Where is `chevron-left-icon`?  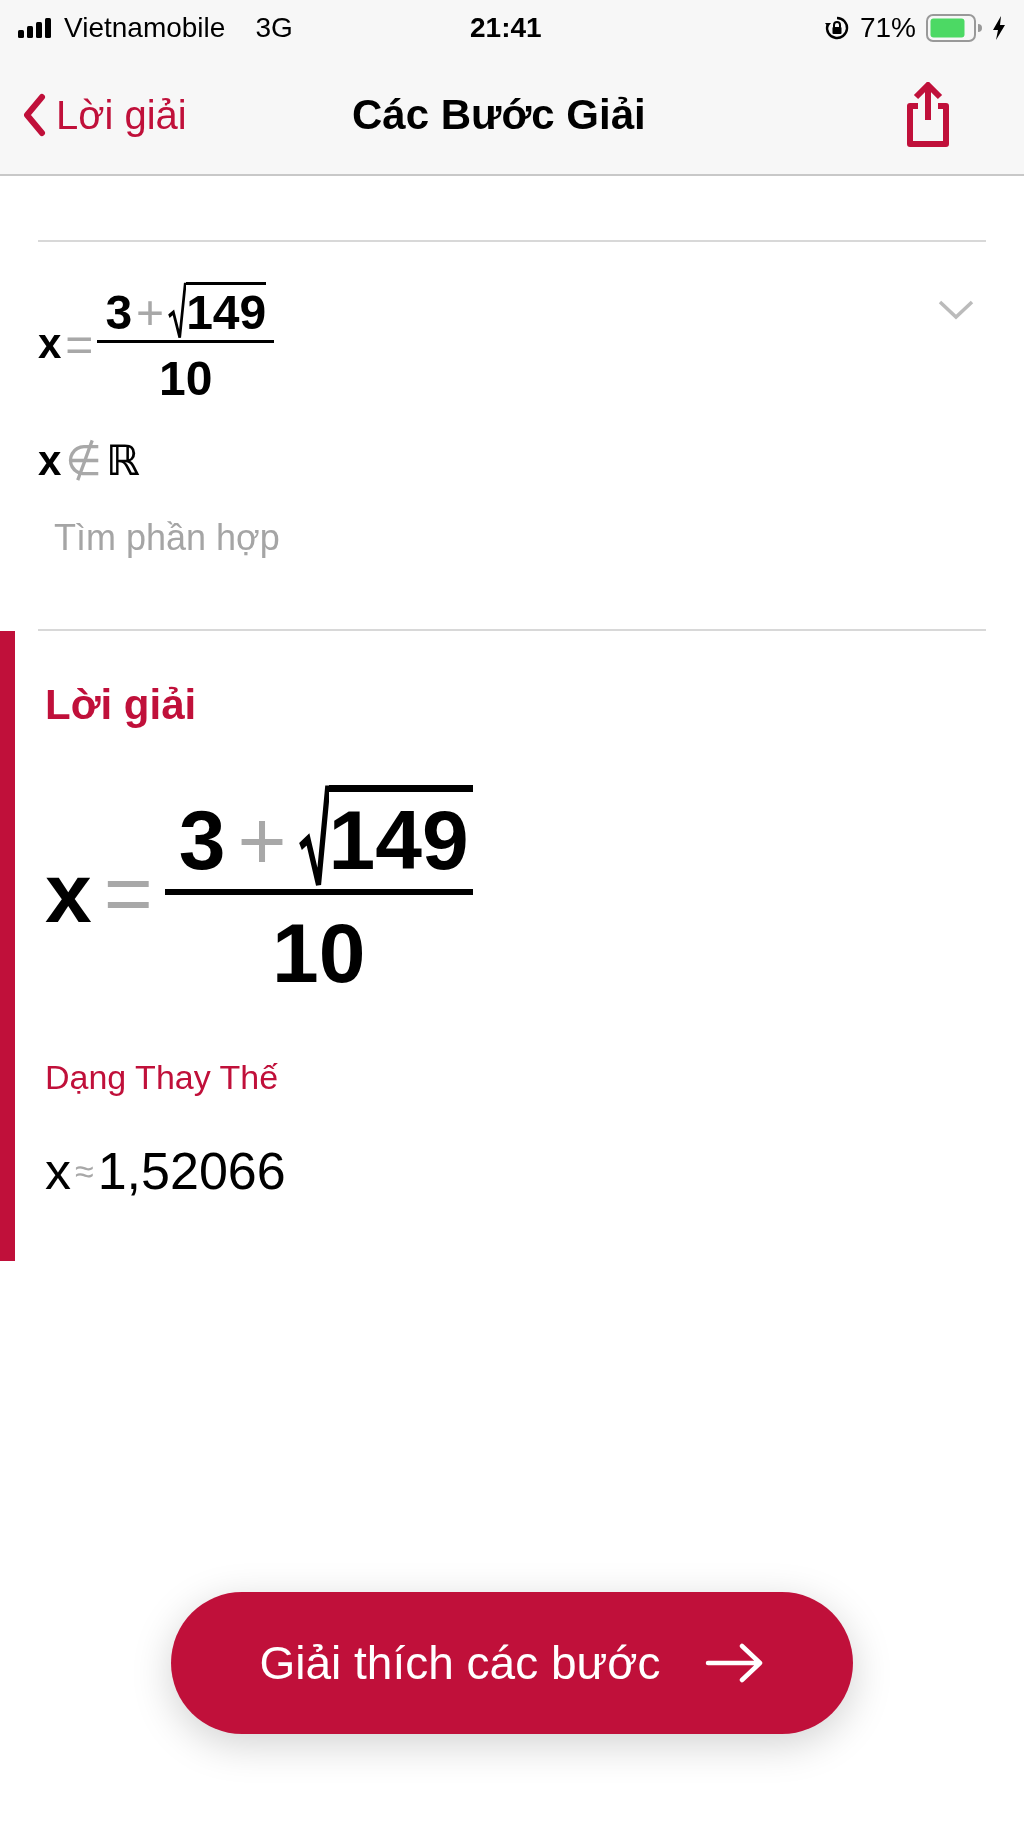 chevron-left-icon is located at coordinates (34, 115).